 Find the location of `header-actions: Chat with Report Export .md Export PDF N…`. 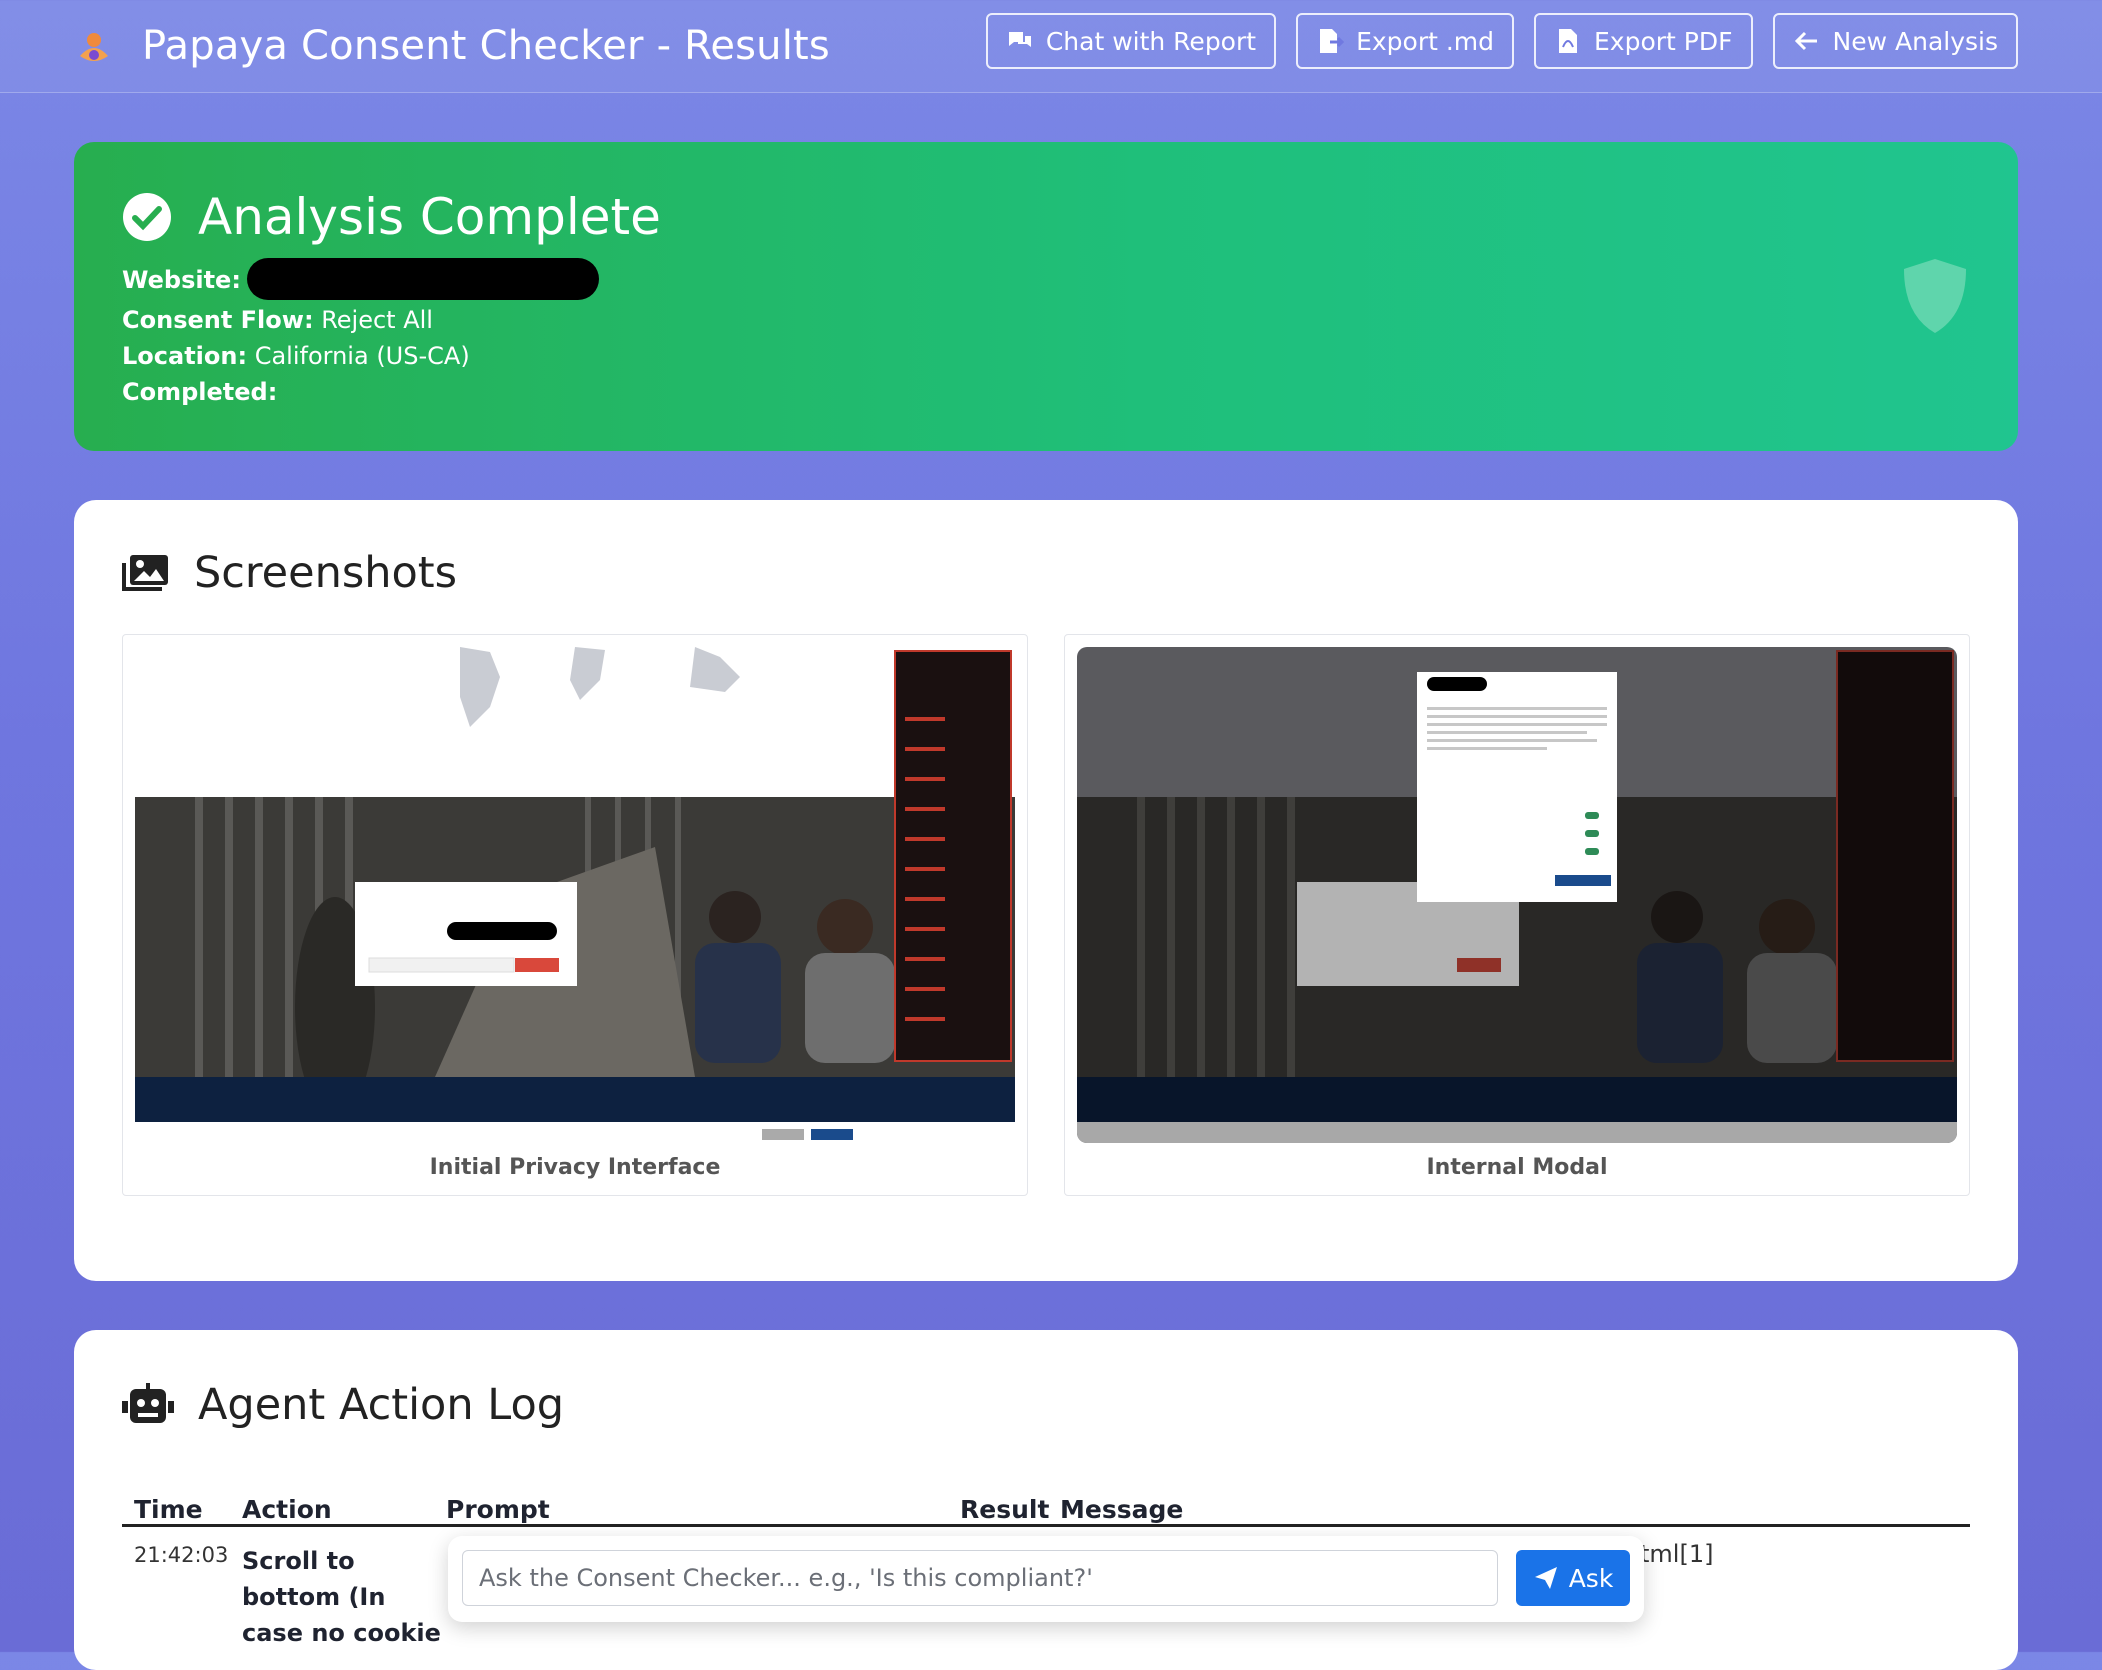

header-actions: Chat with Report Export .md Export PDF N… is located at coordinates (1501, 41).